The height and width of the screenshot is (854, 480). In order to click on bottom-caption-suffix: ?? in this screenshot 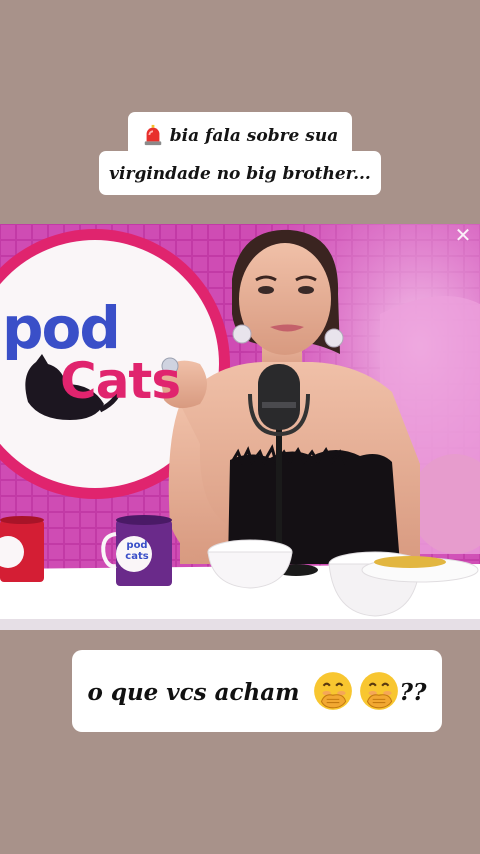, I will do `click(413, 692)`.